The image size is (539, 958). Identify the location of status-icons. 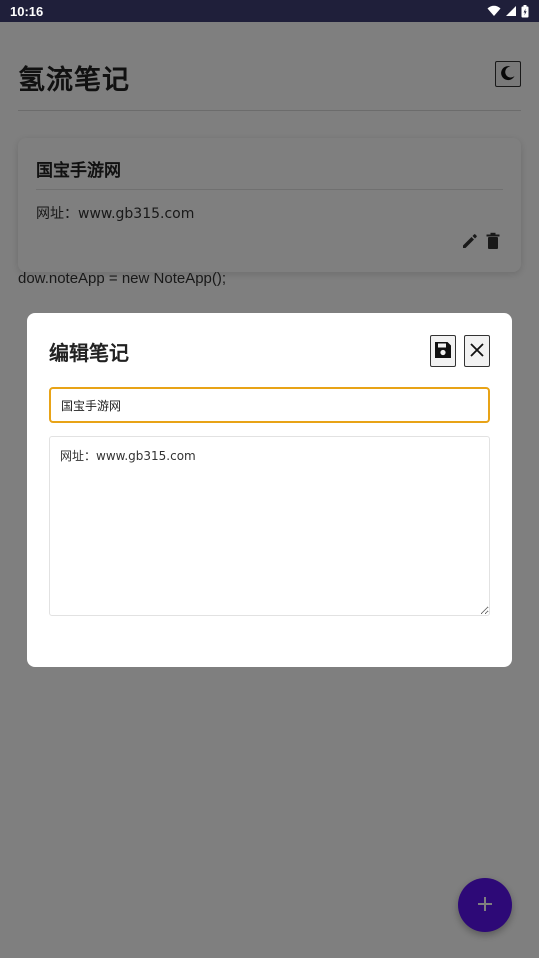
(508, 11).